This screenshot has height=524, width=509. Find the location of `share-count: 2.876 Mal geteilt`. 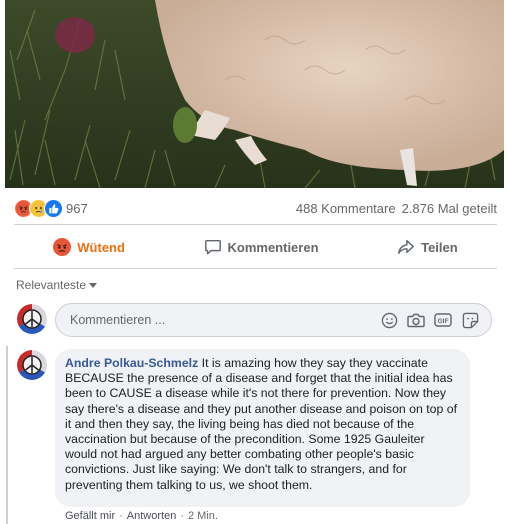

share-count: 2.876 Mal geteilt is located at coordinates (449, 208).